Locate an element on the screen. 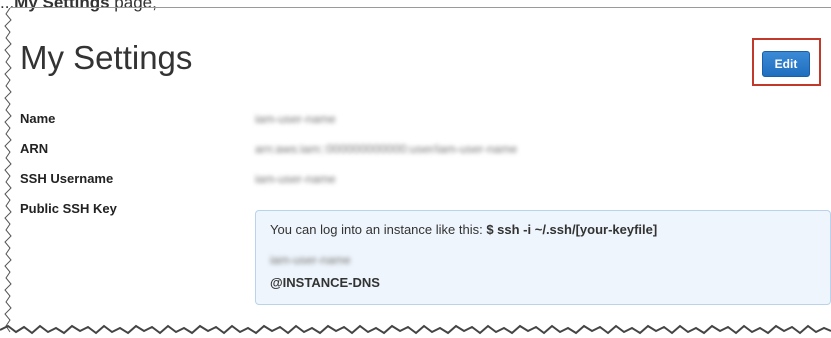  field-label-name: Name is located at coordinates (38, 118).